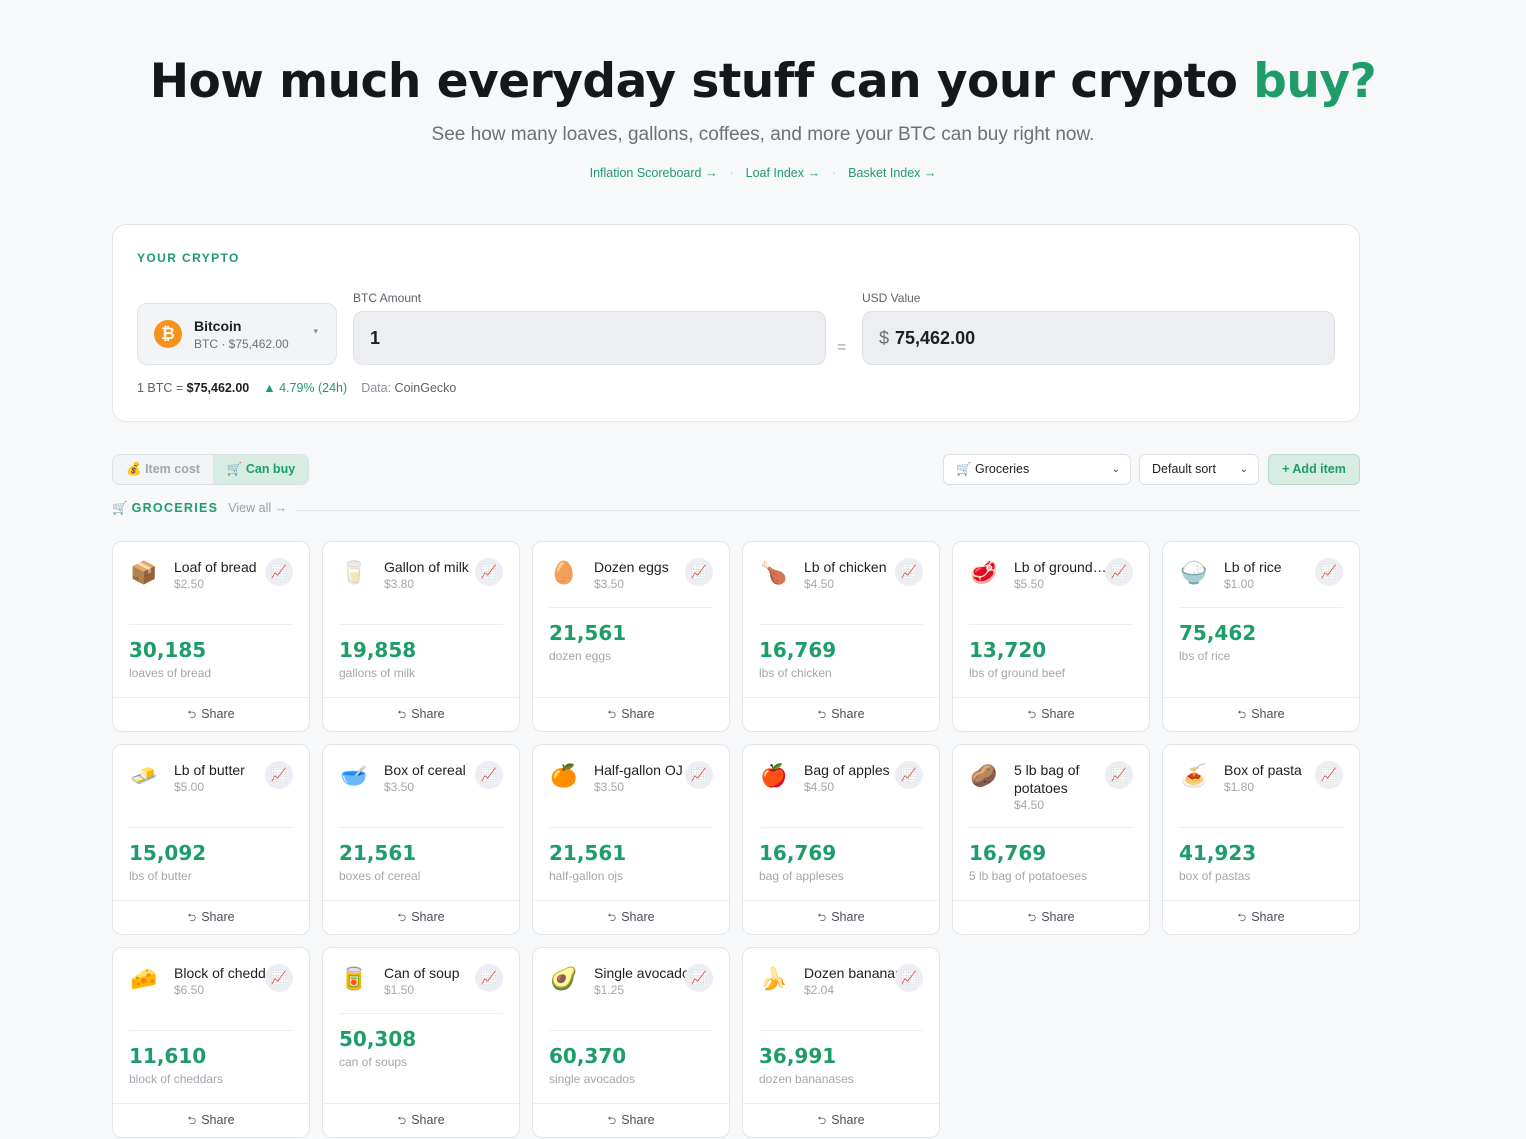  What do you see at coordinates (654, 173) in the screenshot?
I see `link-inflation-scoreboard: Inflation Scoreboard →` at bounding box center [654, 173].